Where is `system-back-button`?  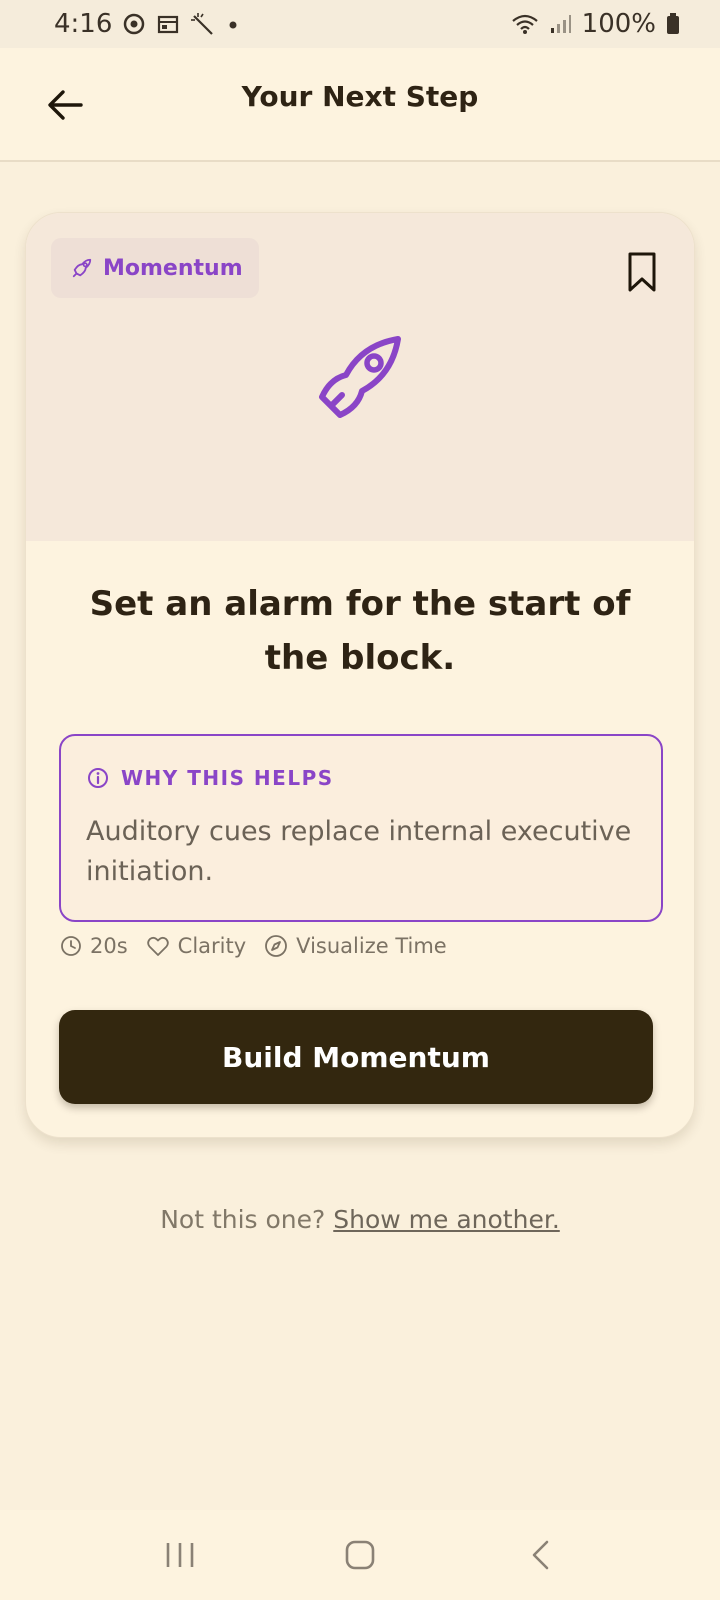 system-back-button is located at coordinates (540, 1555).